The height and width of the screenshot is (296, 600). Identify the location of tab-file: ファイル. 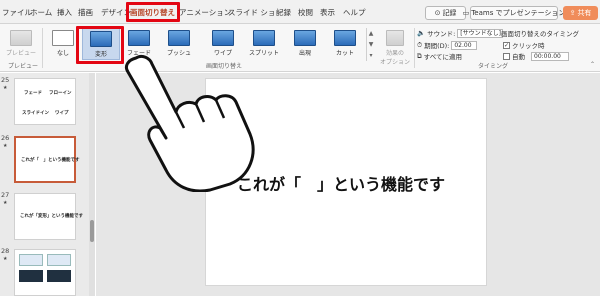
(17, 12).